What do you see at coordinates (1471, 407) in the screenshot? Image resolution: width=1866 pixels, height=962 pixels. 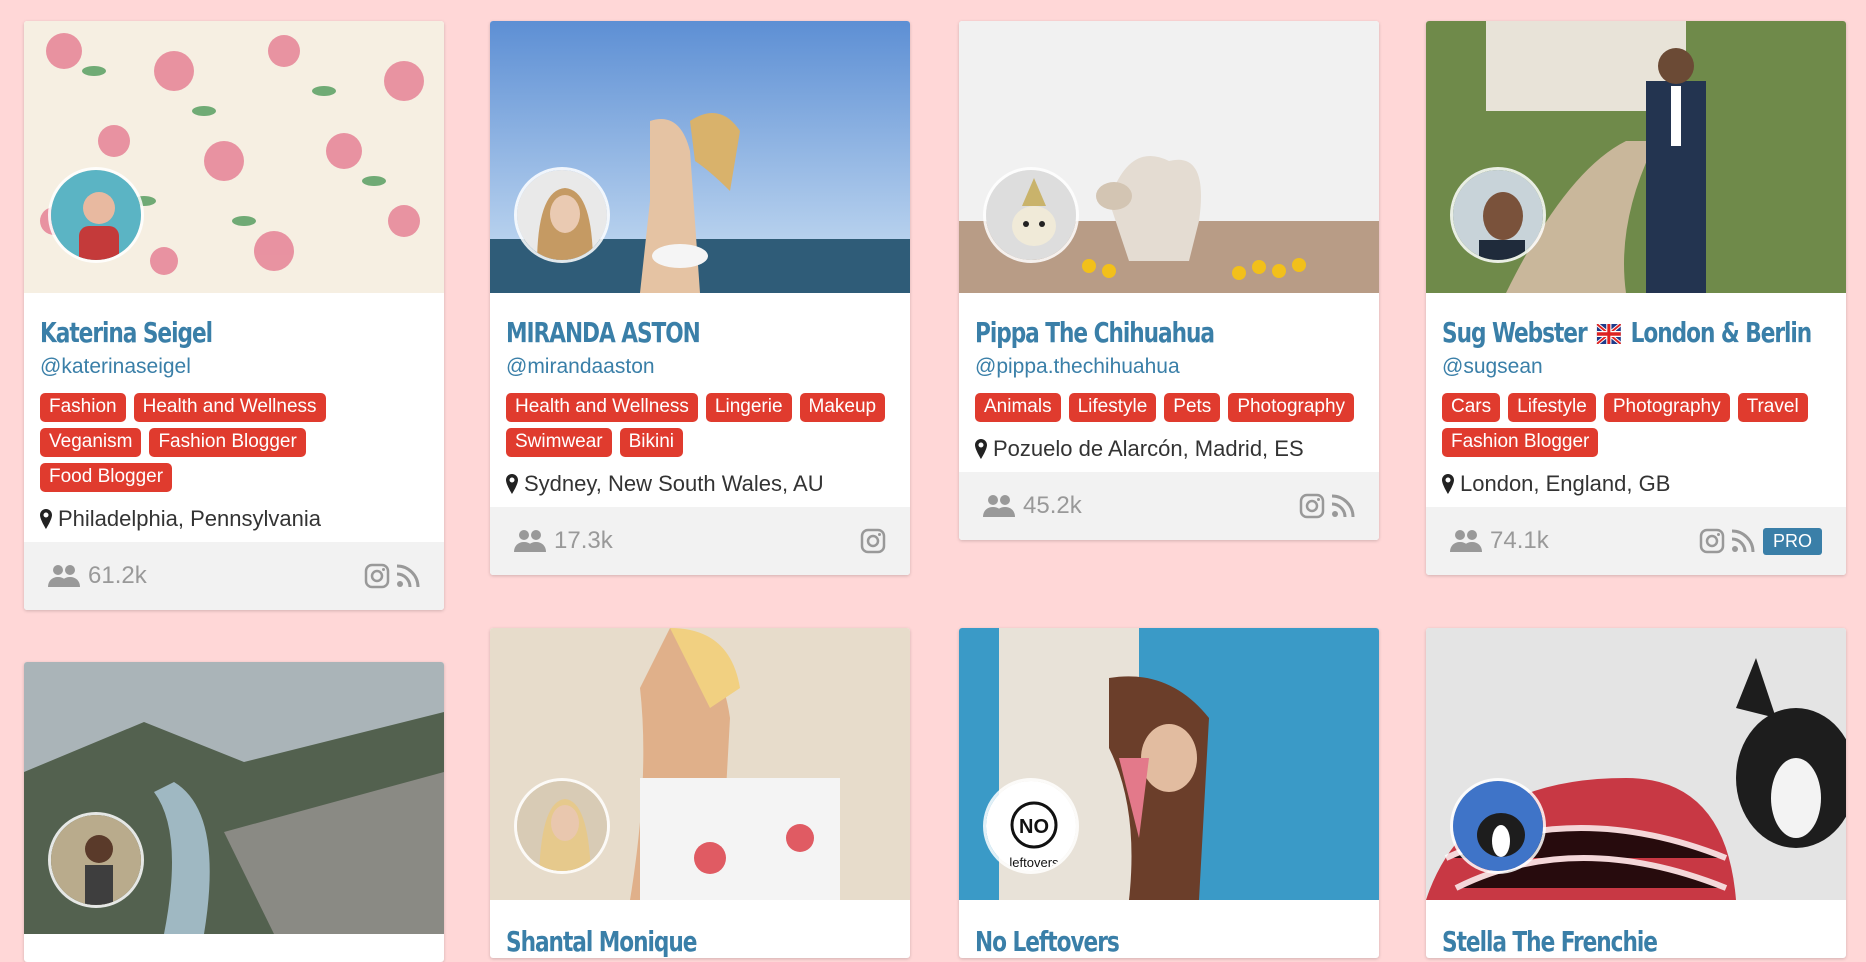 I see `tag: Cars` at bounding box center [1471, 407].